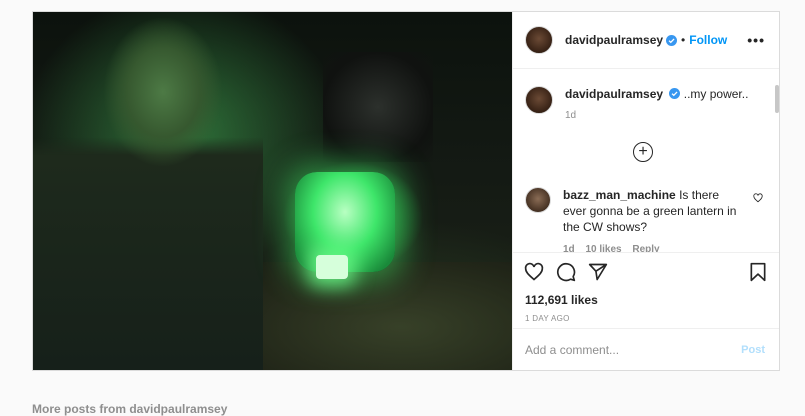 The height and width of the screenshot is (416, 805). Describe the element at coordinates (566, 272) in the screenshot. I see `comment-icon` at that location.